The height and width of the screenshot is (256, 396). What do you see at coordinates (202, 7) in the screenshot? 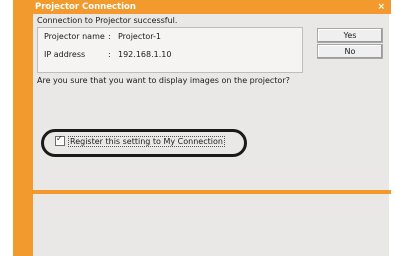
I see `title-bar: Projector Connection ×` at bounding box center [202, 7].